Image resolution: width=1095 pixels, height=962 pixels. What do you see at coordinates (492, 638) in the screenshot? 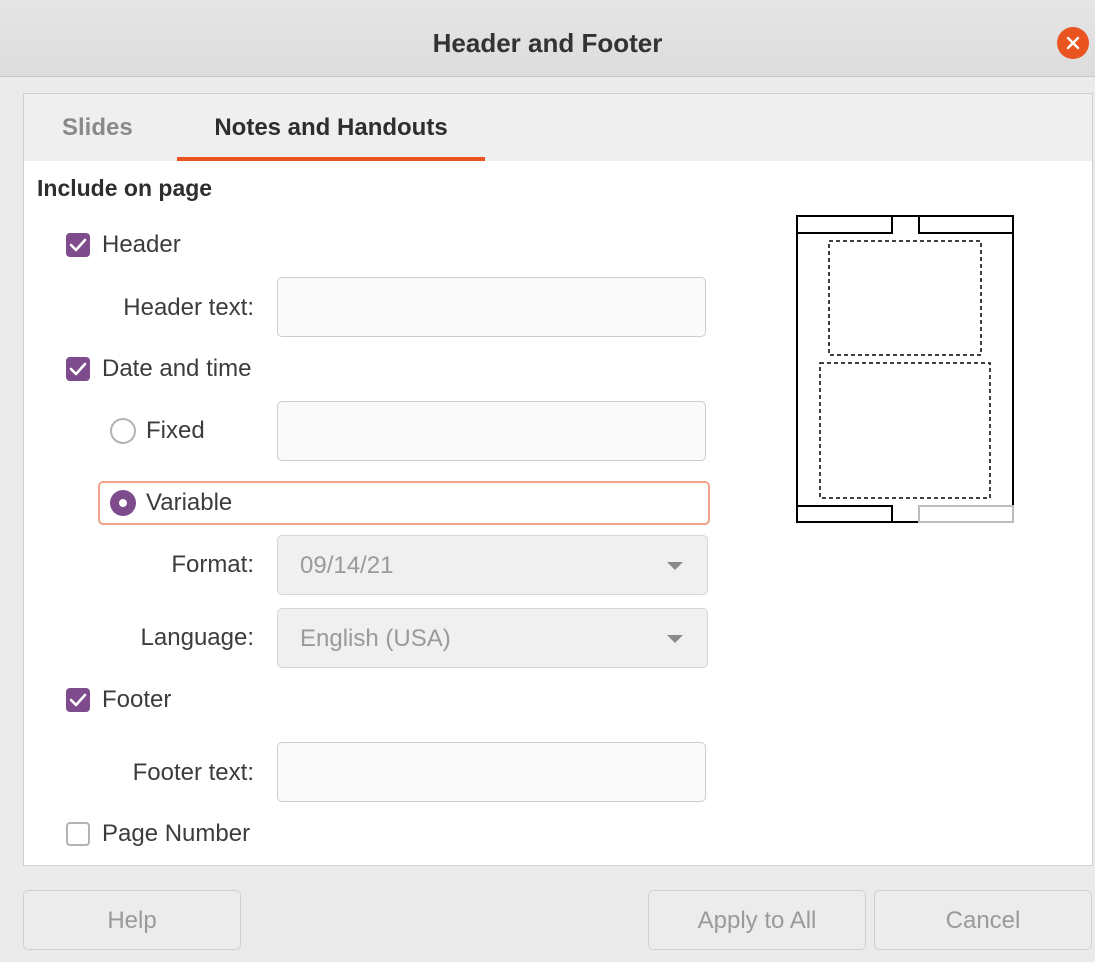
I see `language-select: English (USA)` at bounding box center [492, 638].